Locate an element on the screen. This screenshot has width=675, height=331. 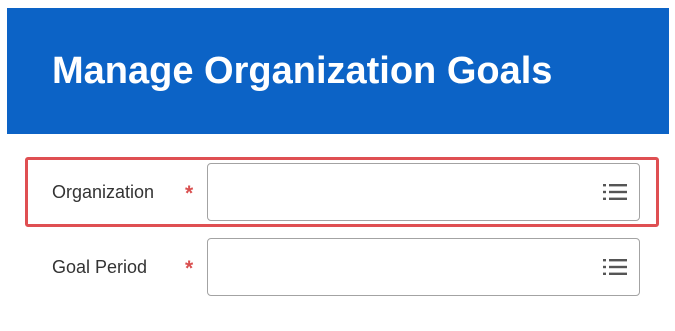
organization-field is located at coordinates (423, 192).